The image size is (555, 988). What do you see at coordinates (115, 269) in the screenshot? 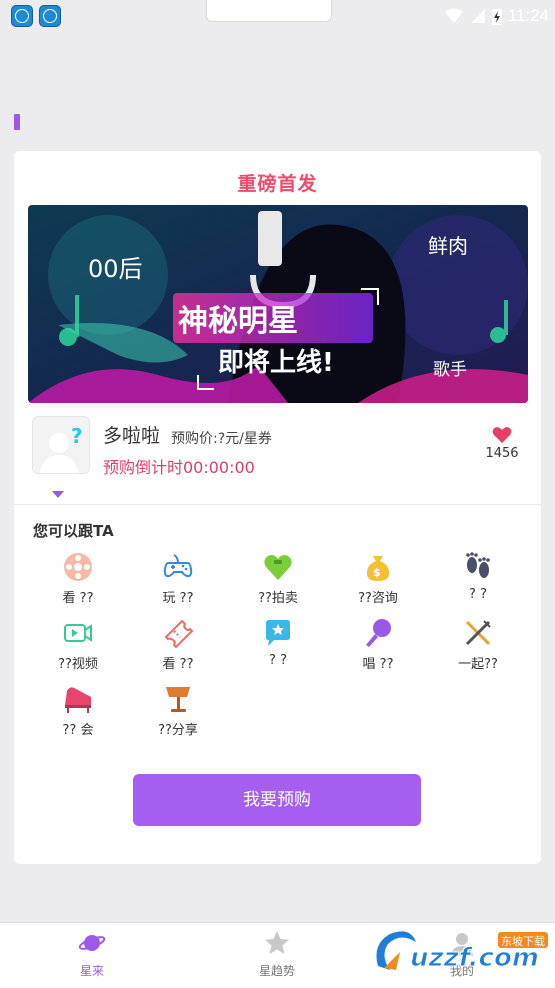
I see `banner-tag-00: 00后` at bounding box center [115, 269].